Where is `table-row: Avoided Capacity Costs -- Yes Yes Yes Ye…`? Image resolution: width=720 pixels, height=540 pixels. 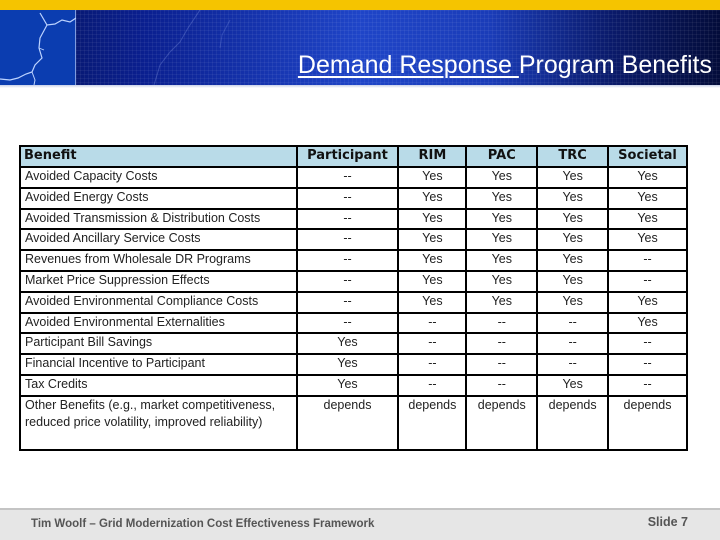
table-row: Avoided Capacity Costs -- Yes Yes Yes Ye… is located at coordinates (353, 177).